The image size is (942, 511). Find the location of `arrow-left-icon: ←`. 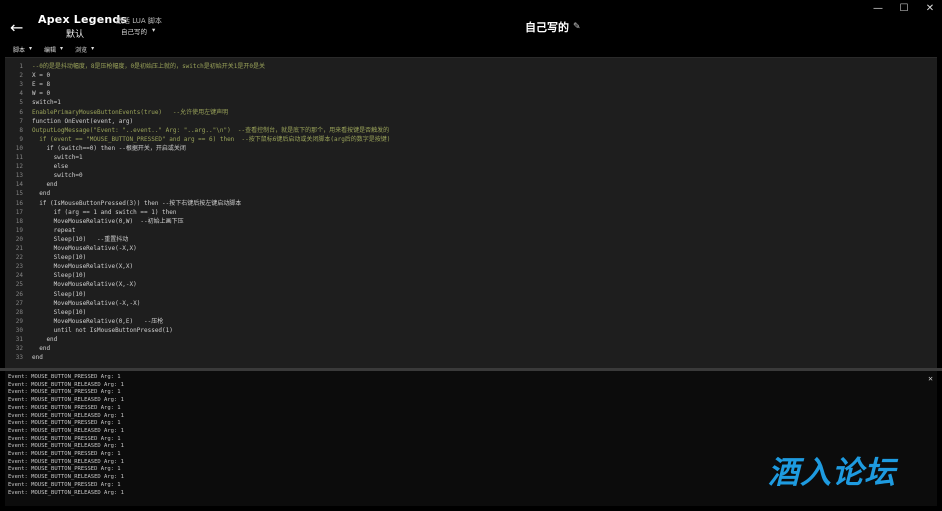

arrow-left-icon: ← is located at coordinates (16, 27).